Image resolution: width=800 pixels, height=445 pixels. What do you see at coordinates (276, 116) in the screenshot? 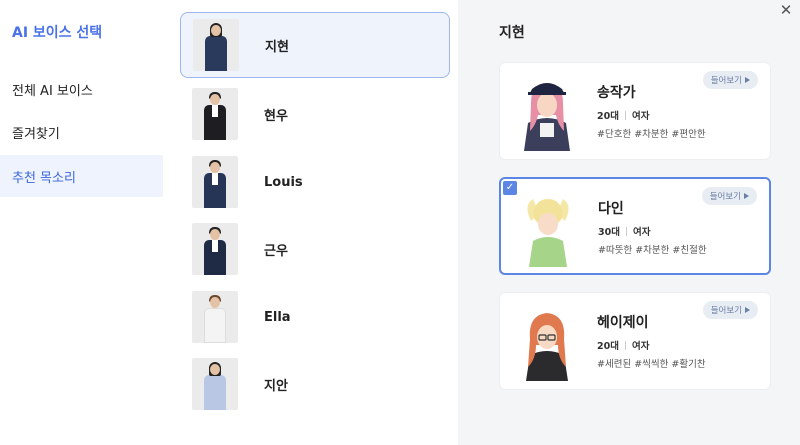
I see `avatar-name: 현우` at bounding box center [276, 116].